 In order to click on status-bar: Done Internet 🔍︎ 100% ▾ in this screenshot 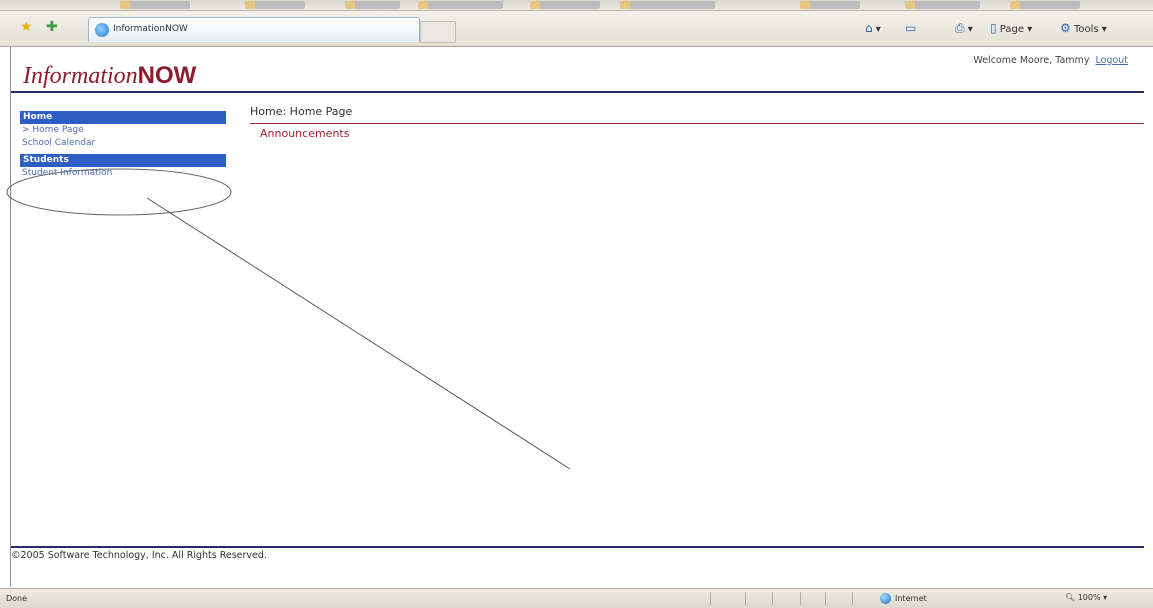, I will do `click(576, 598)`.